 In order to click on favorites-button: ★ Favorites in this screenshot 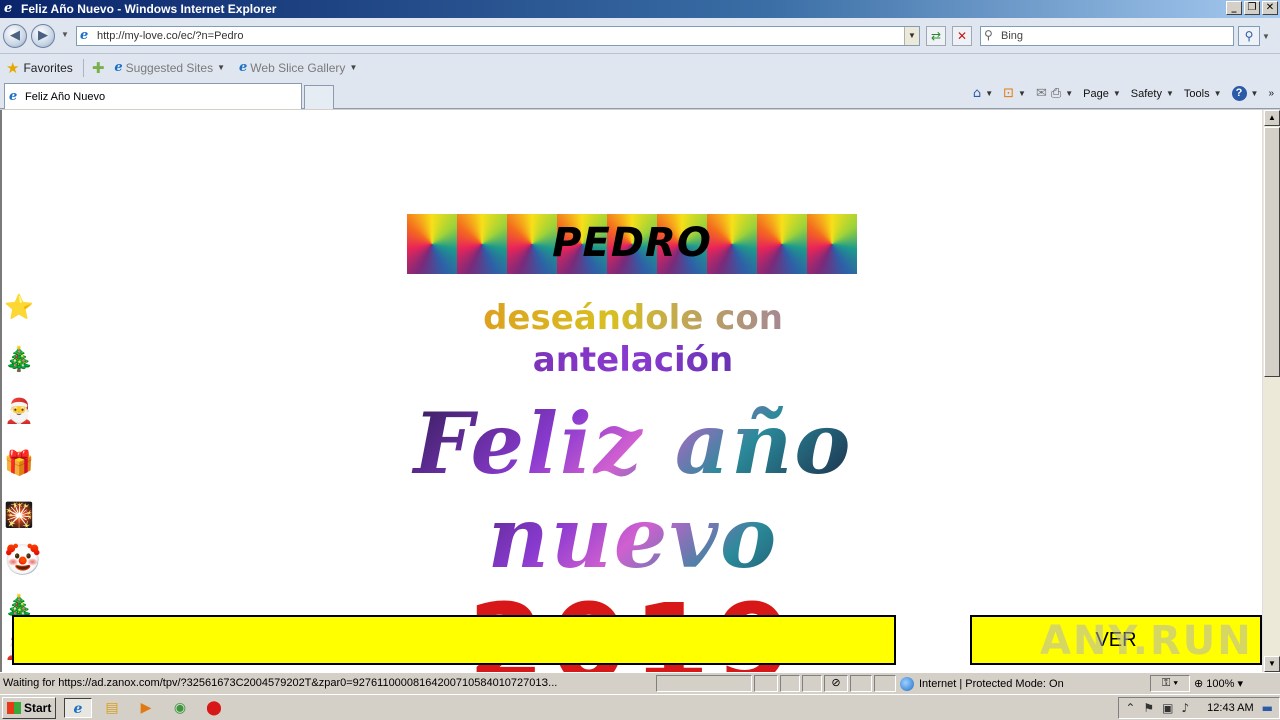, I will do `click(39, 68)`.